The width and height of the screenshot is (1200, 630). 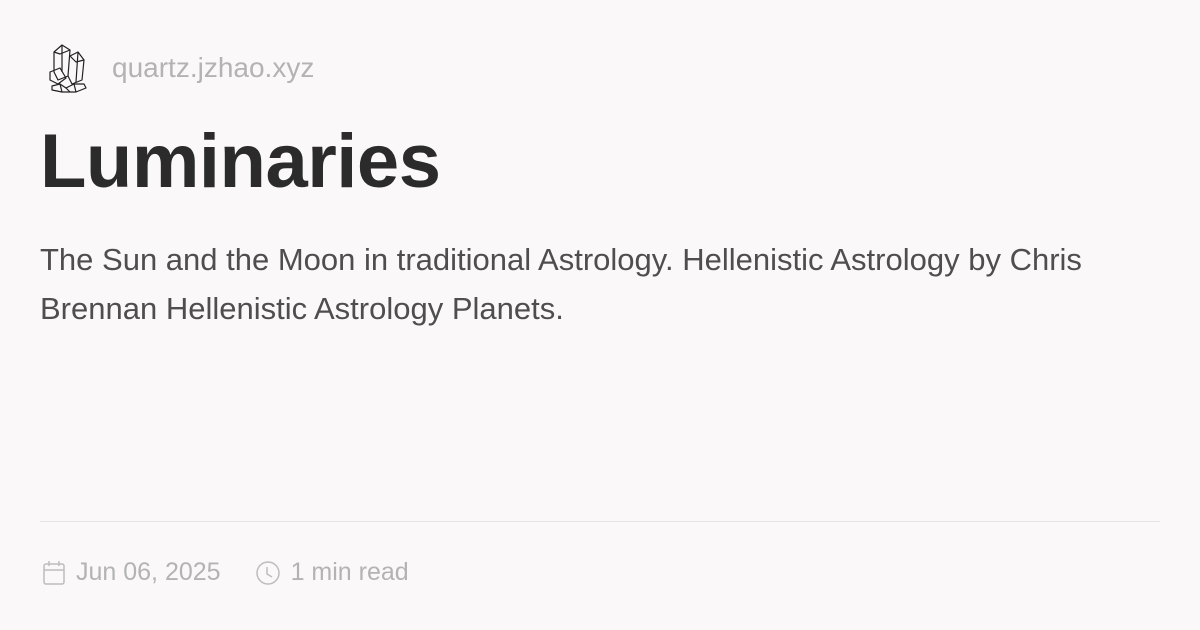 I want to click on read-time: 1 min read, so click(x=349, y=572).